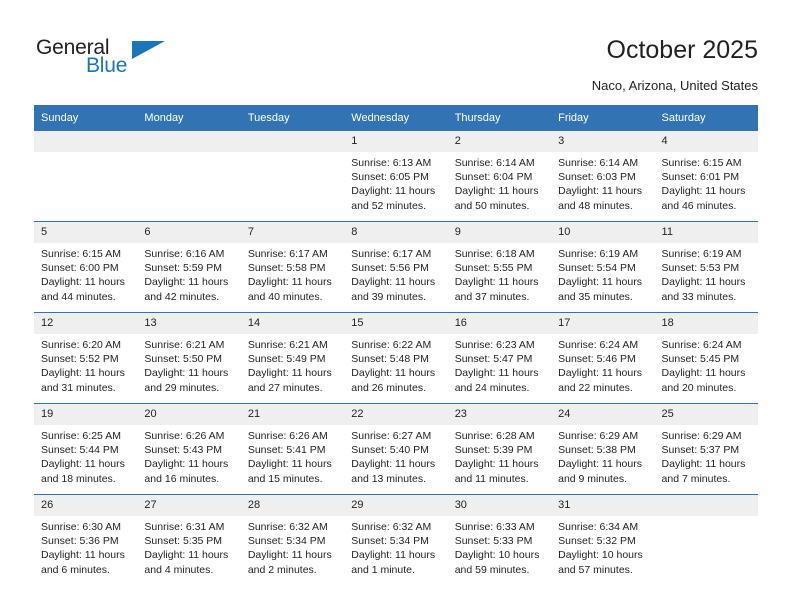 The width and height of the screenshot is (792, 612). Describe the element at coordinates (184, 527) in the screenshot. I see `sunrise-text: Sunrise: 6:31 AM` at that location.